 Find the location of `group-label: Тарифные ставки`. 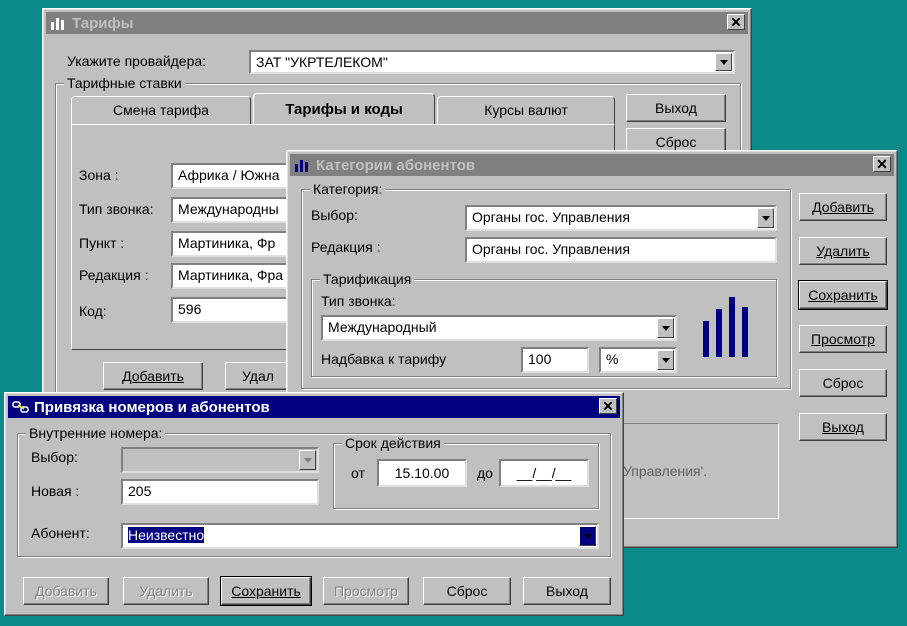

group-label: Тарифные ставки is located at coordinates (124, 83).